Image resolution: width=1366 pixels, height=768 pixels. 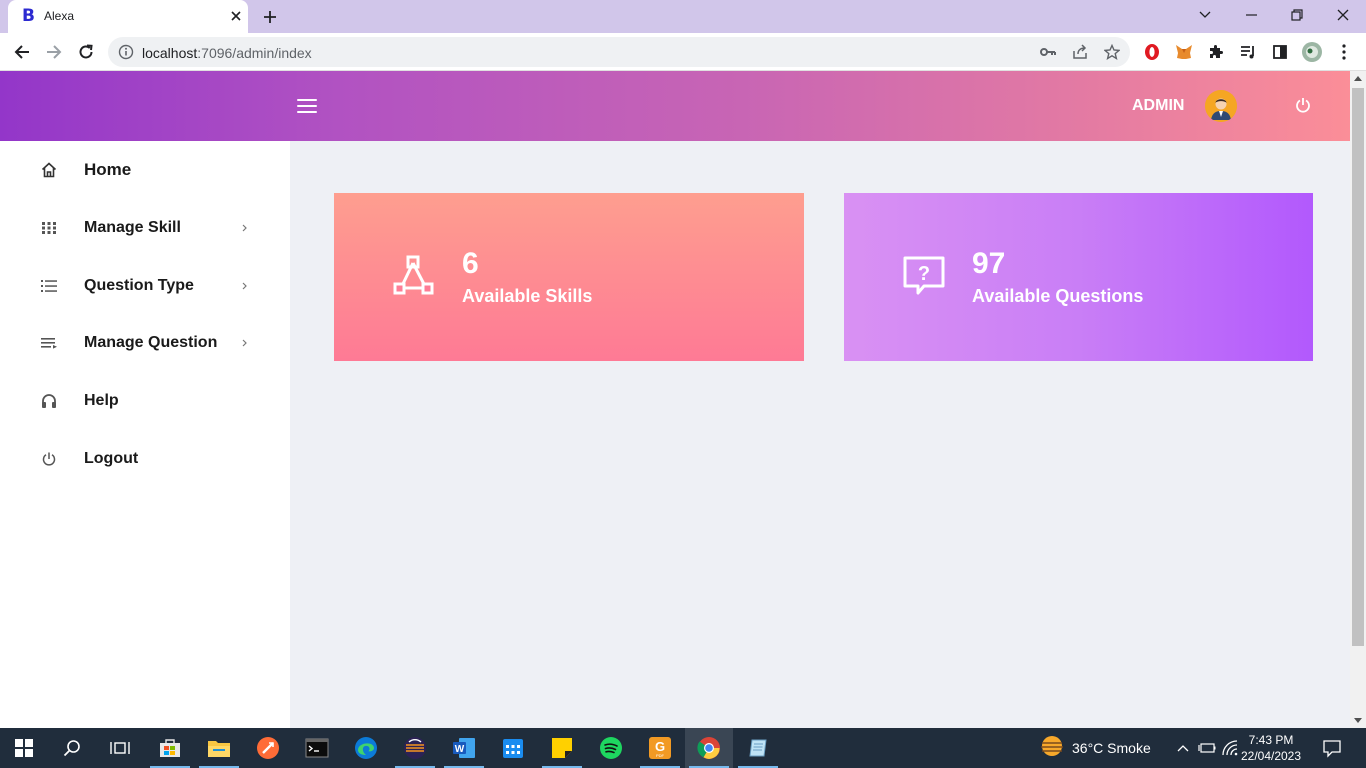 What do you see at coordinates (415, 748) in the screenshot?
I see `eclipse-ide-icon` at bounding box center [415, 748].